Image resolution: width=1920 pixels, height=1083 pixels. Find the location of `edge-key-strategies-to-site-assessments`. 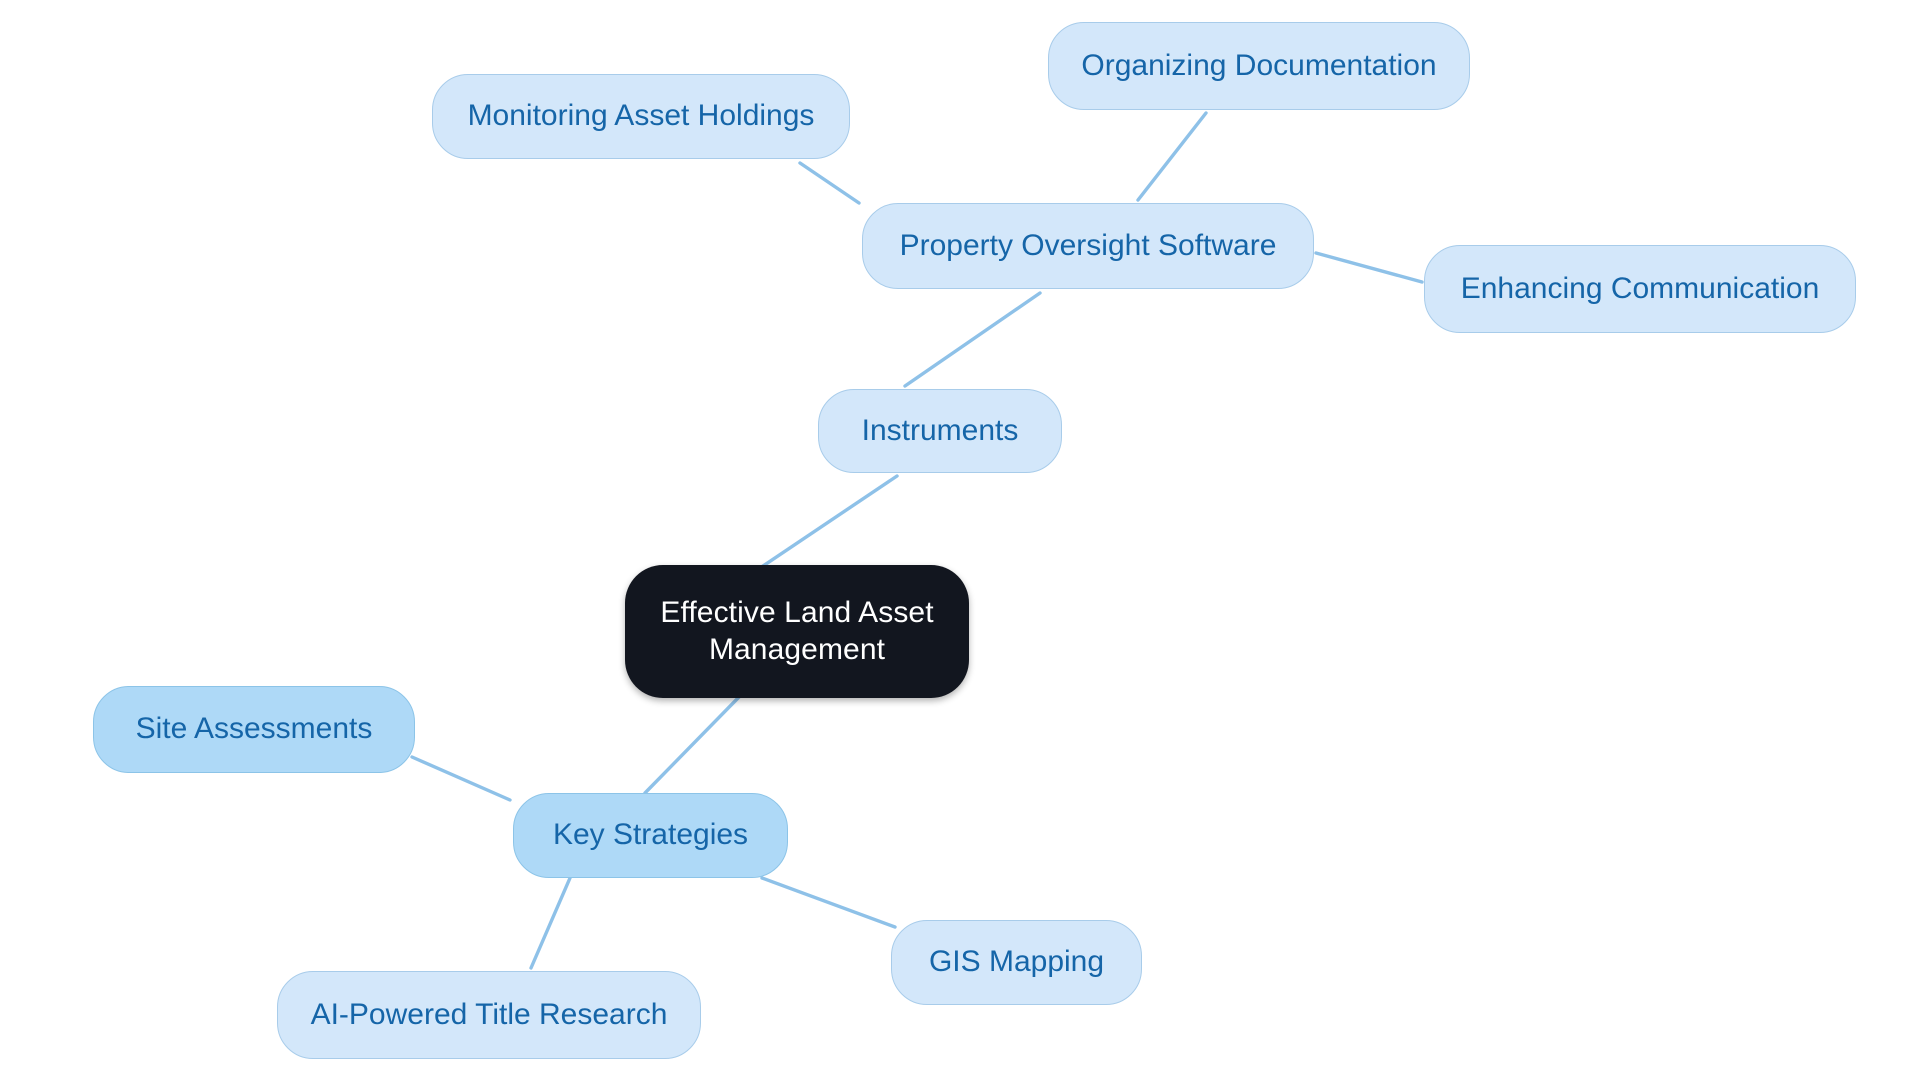

edge-key-strategies-to-site-assessments is located at coordinates (461, 778).